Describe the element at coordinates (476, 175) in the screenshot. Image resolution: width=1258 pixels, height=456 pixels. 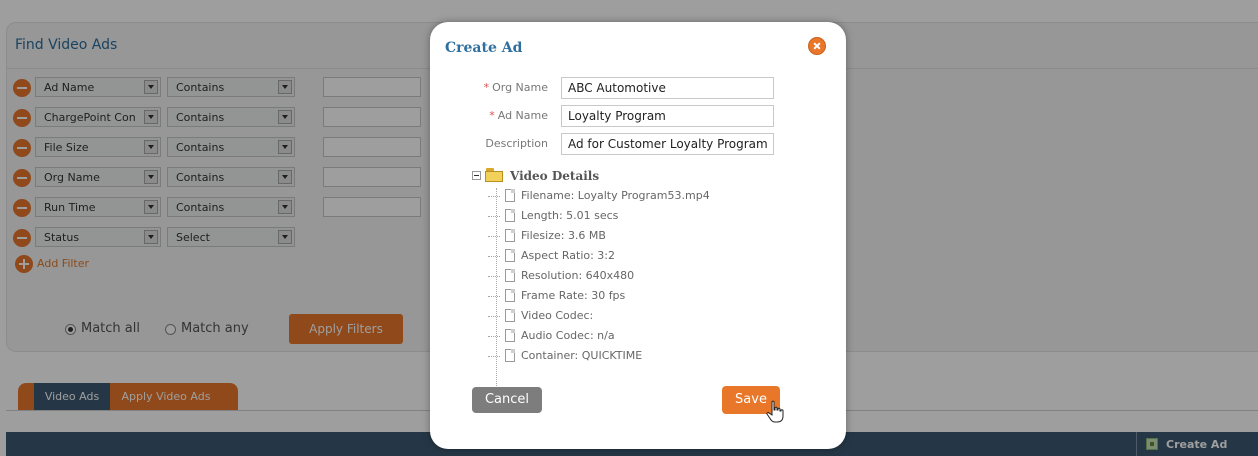
I see `collapse-icon` at that location.